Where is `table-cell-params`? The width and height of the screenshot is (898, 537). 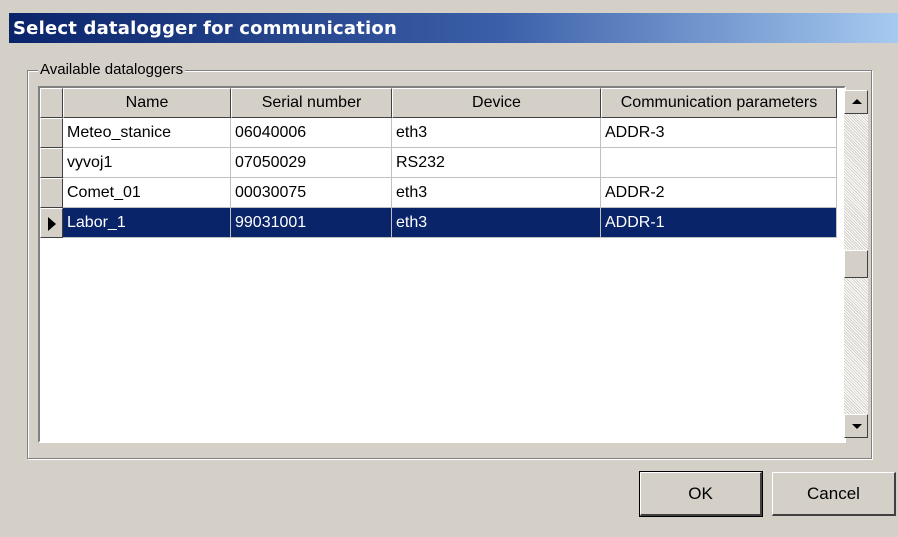 table-cell-params is located at coordinates (719, 163).